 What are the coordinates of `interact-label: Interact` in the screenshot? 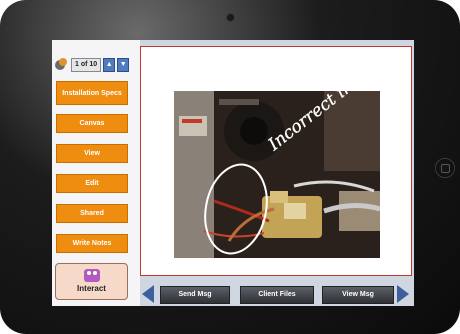 It's located at (91, 288).